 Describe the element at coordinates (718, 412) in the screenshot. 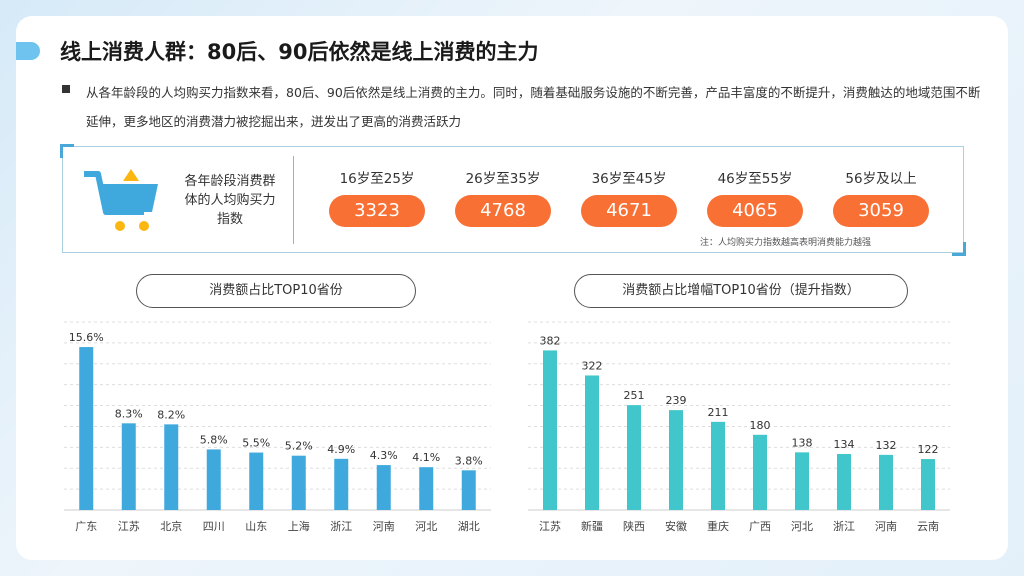

I see `data-label: 211` at that location.